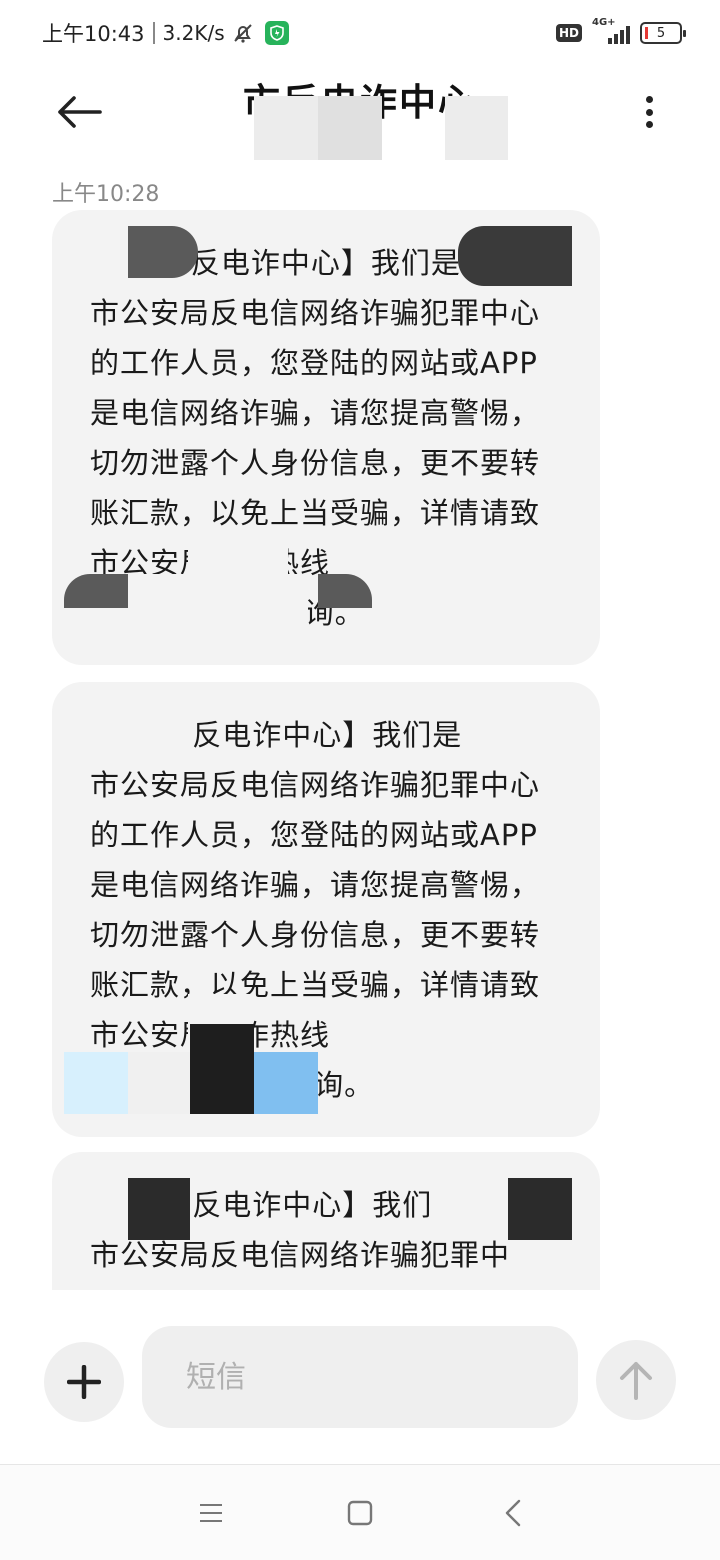 Image resolution: width=720 pixels, height=1560 pixels. I want to click on status-divider, so click(153, 33).